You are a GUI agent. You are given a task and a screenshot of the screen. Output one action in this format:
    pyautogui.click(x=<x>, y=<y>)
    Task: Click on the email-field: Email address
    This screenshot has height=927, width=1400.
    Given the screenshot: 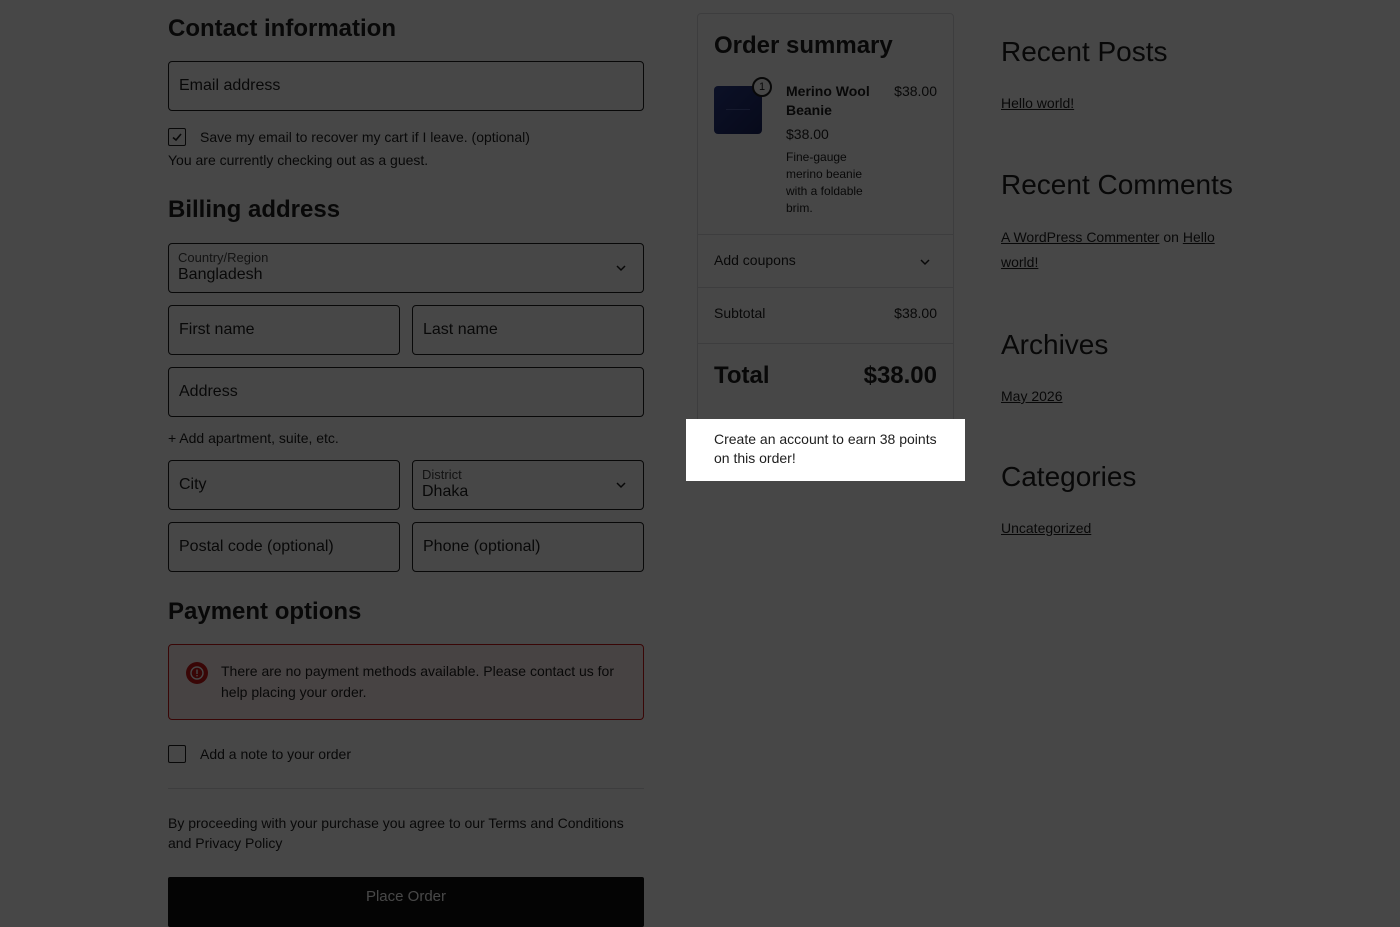 What is the action you would take?
    pyautogui.click(x=406, y=86)
    